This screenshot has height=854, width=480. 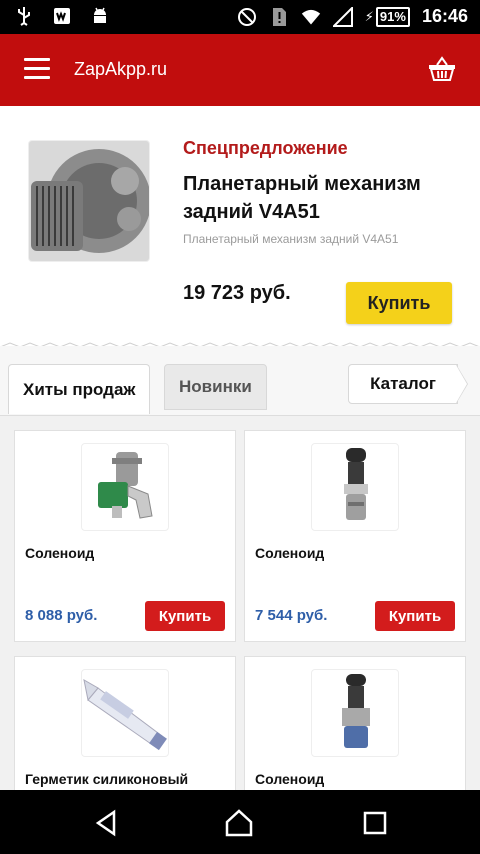 What do you see at coordinates (79, 389) in the screenshot?
I see `tab-bestsellers: Хиты продаж` at bounding box center [79, 389].